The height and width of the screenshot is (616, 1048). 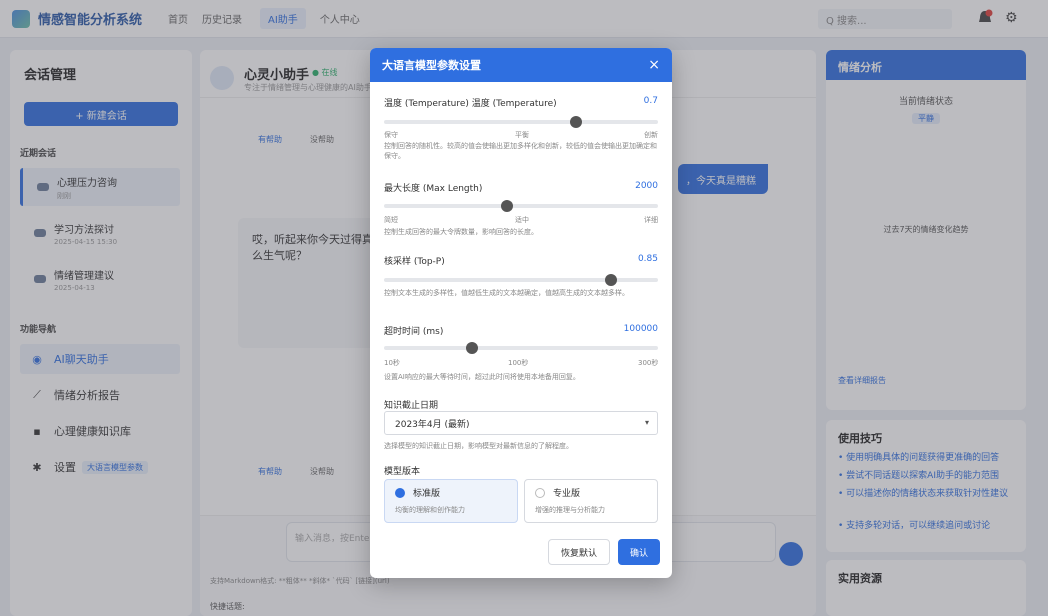 What do you see at coordinates (400, 492) in the screenshot?
I see `radio-selected-icon` at bounding box center [400, 492].